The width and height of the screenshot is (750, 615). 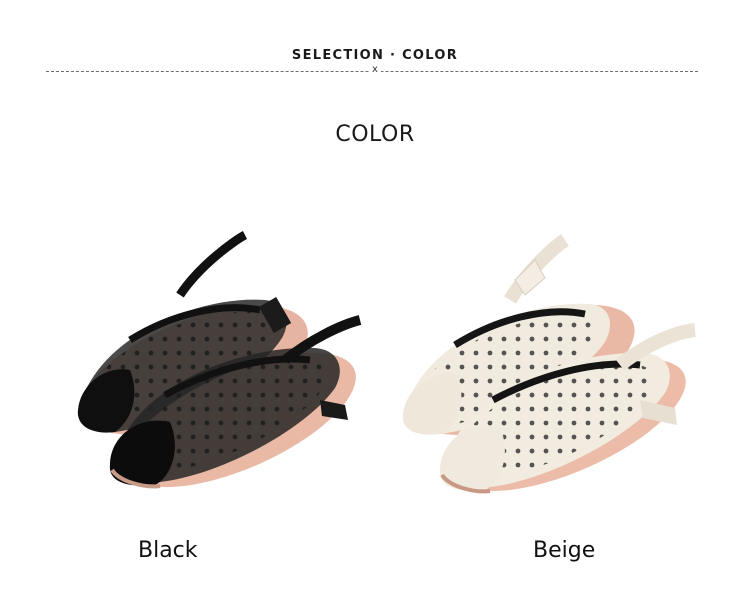 What do you see at coordinates (168, 550) in the screenshot?
I see `black-label: Black` at bounding box center [168, 550].